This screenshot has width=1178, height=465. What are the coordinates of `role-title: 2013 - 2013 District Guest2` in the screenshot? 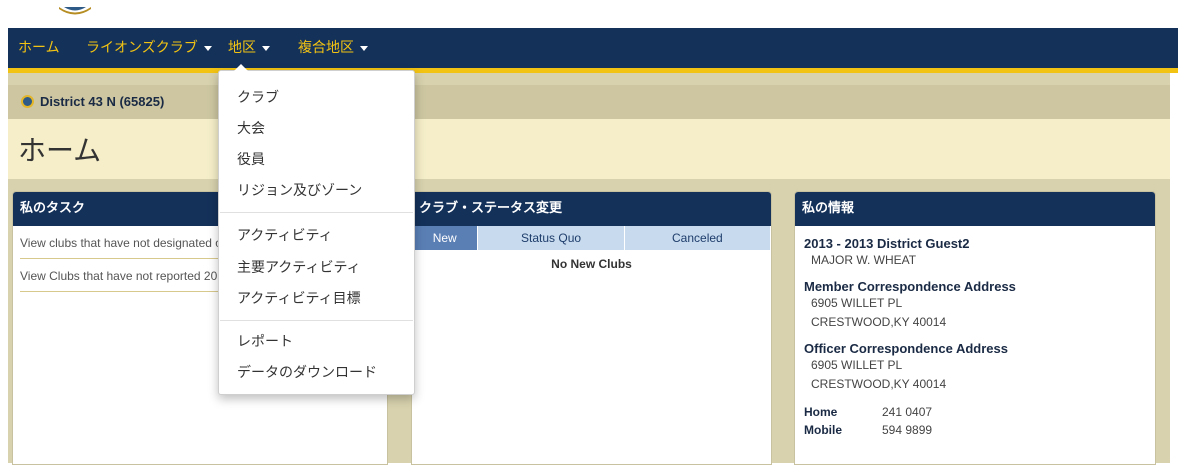 It's located at (887, 243).